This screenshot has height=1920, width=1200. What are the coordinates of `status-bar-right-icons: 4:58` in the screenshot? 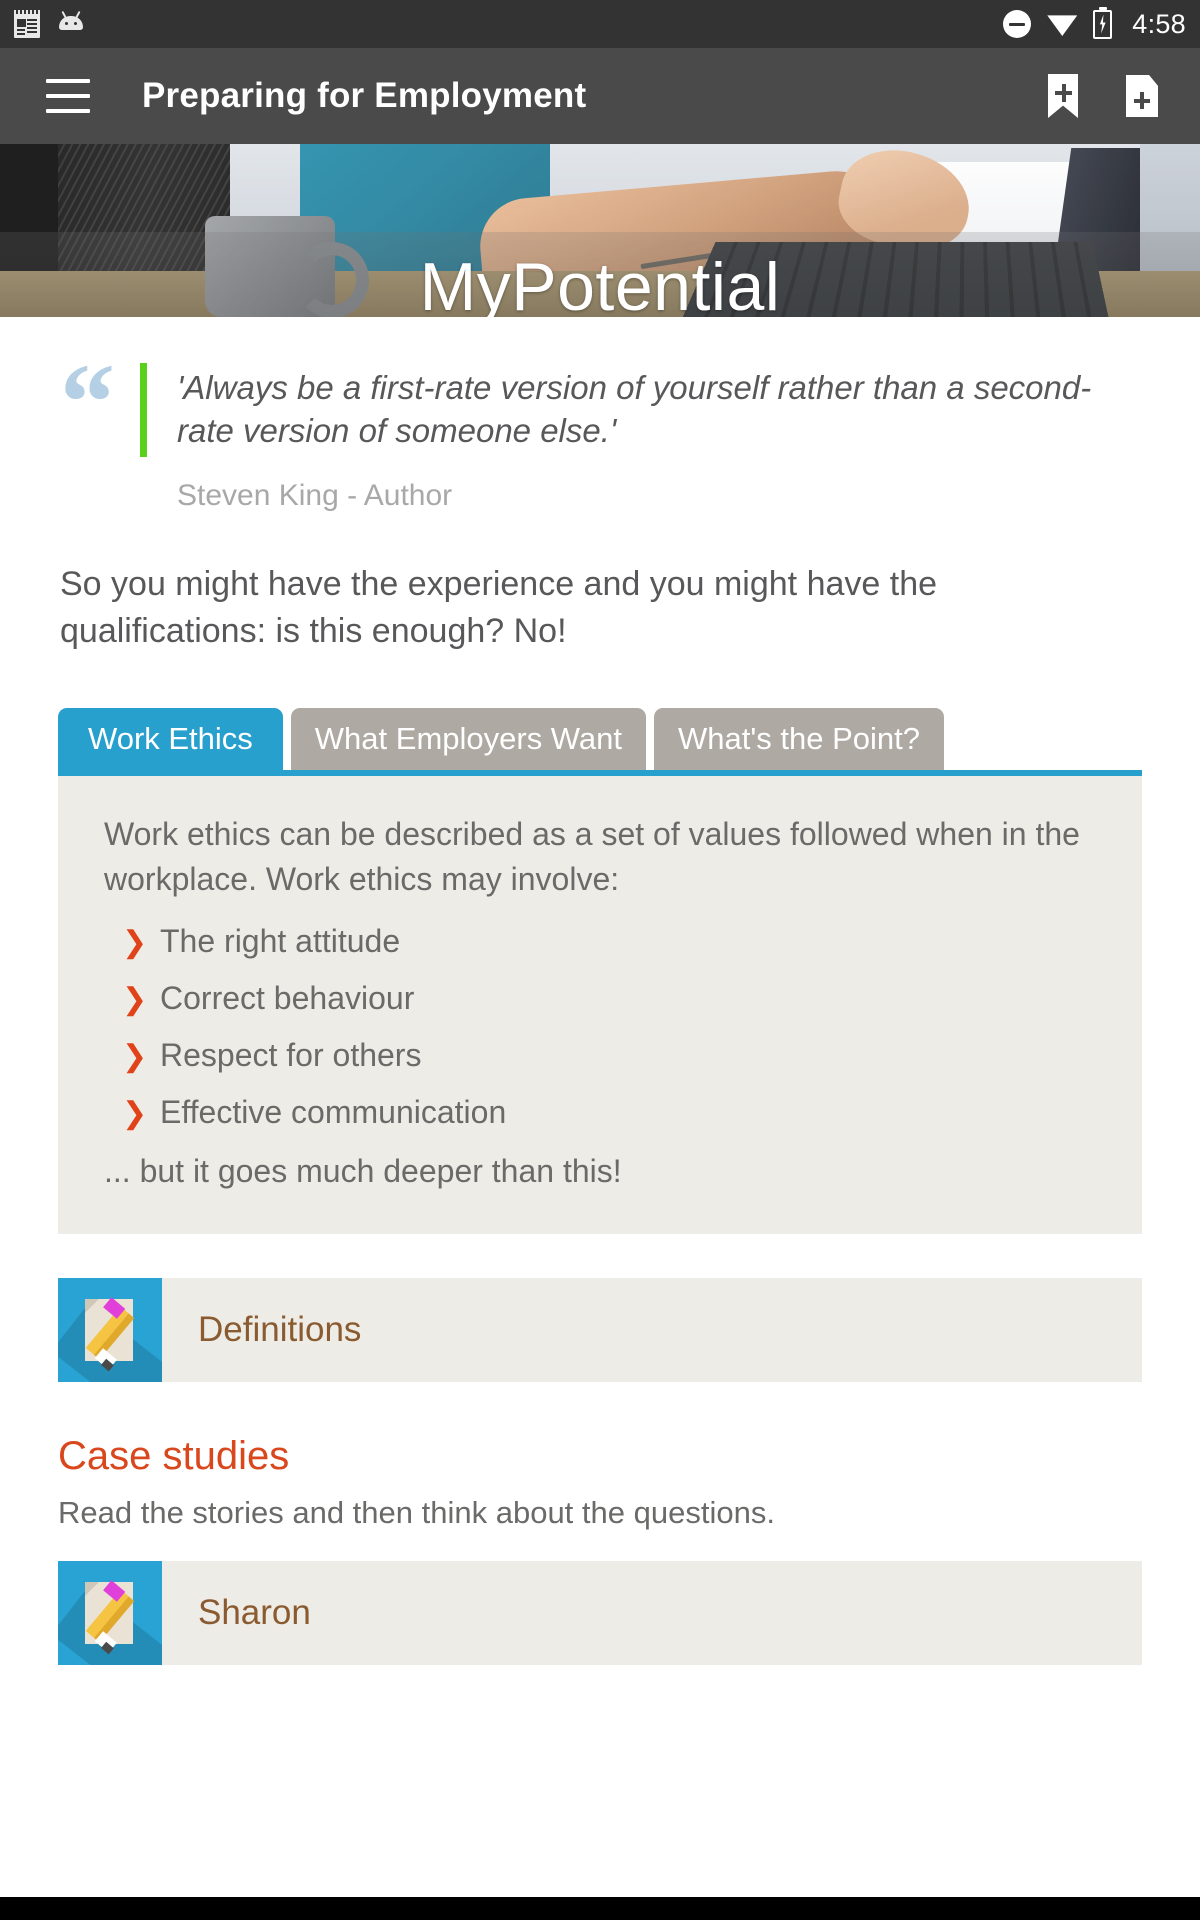 It's located at (1094, 24).